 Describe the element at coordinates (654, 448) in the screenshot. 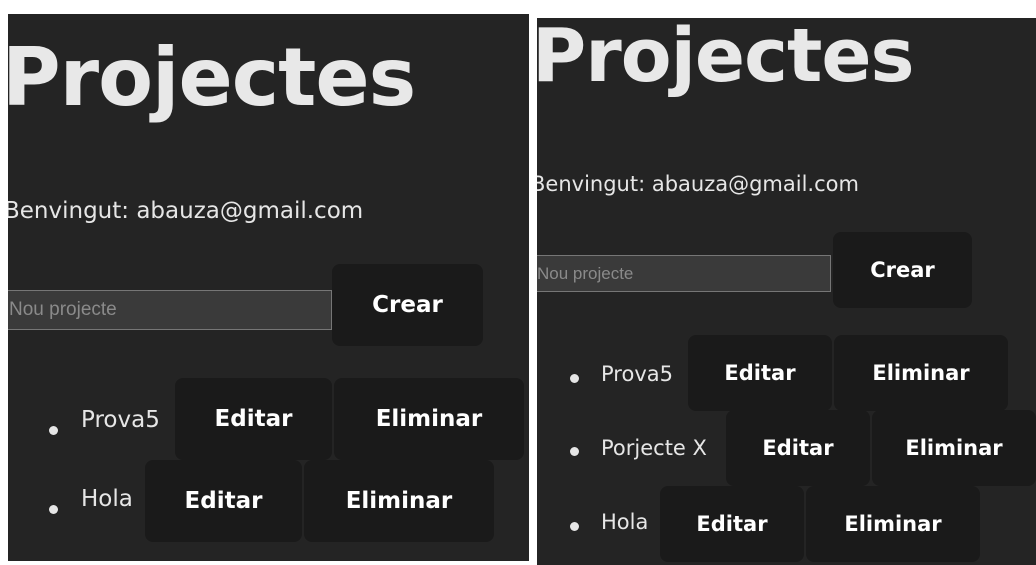

I see `project-name: Porjecte X` at that location.